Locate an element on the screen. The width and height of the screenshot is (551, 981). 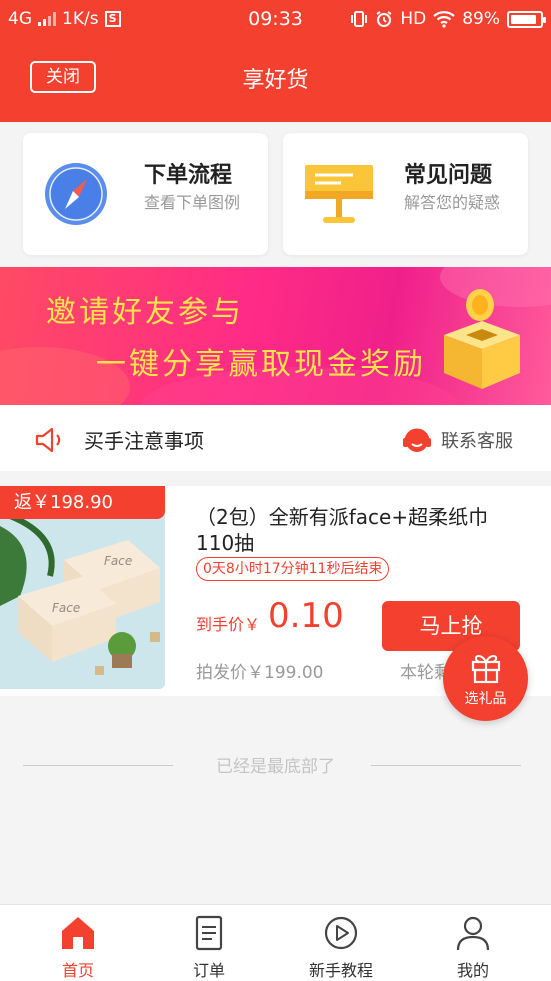
compass-icon is located at coordinates (76, 194).